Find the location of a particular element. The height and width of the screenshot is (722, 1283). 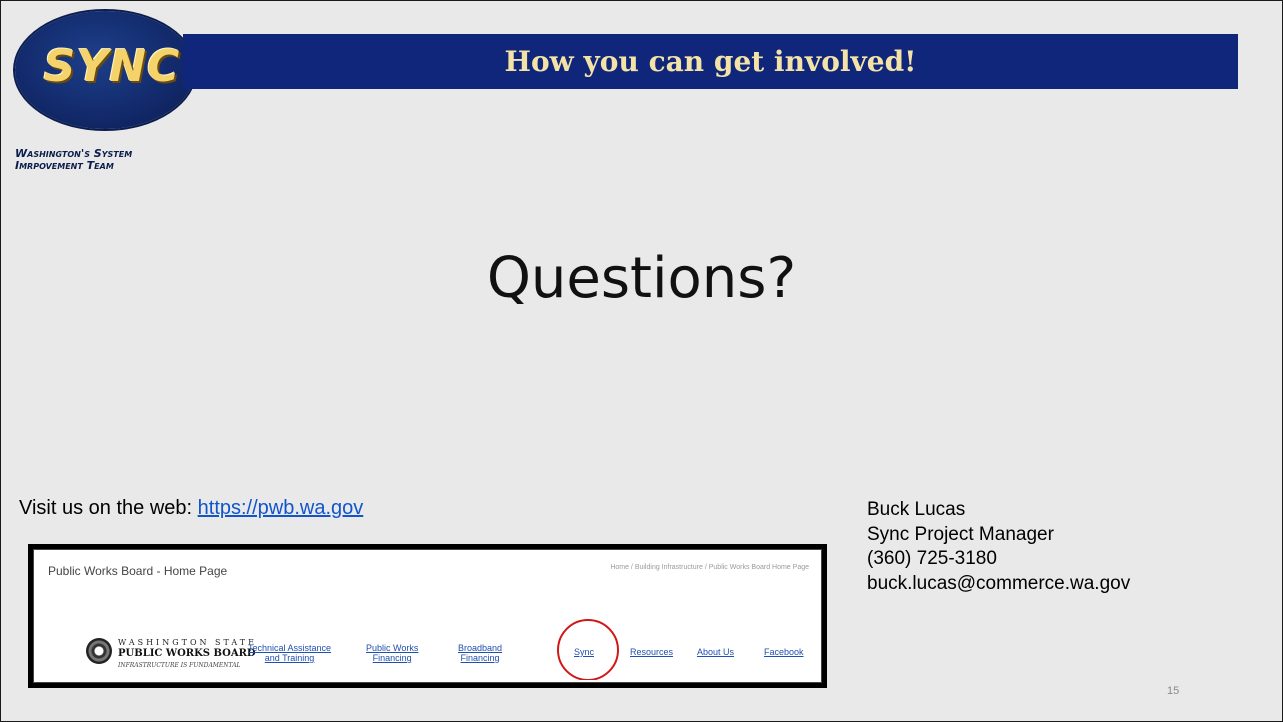

web-visit-line: Visit us on the web: https://pwb.wa.gov is located at coordinates (191, 508).